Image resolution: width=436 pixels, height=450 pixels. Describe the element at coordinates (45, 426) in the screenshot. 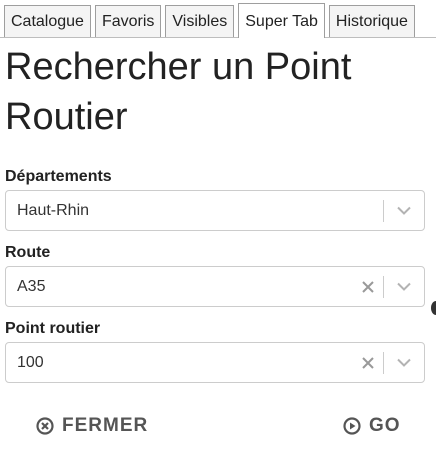

I see `close-circle-icon` at that location.